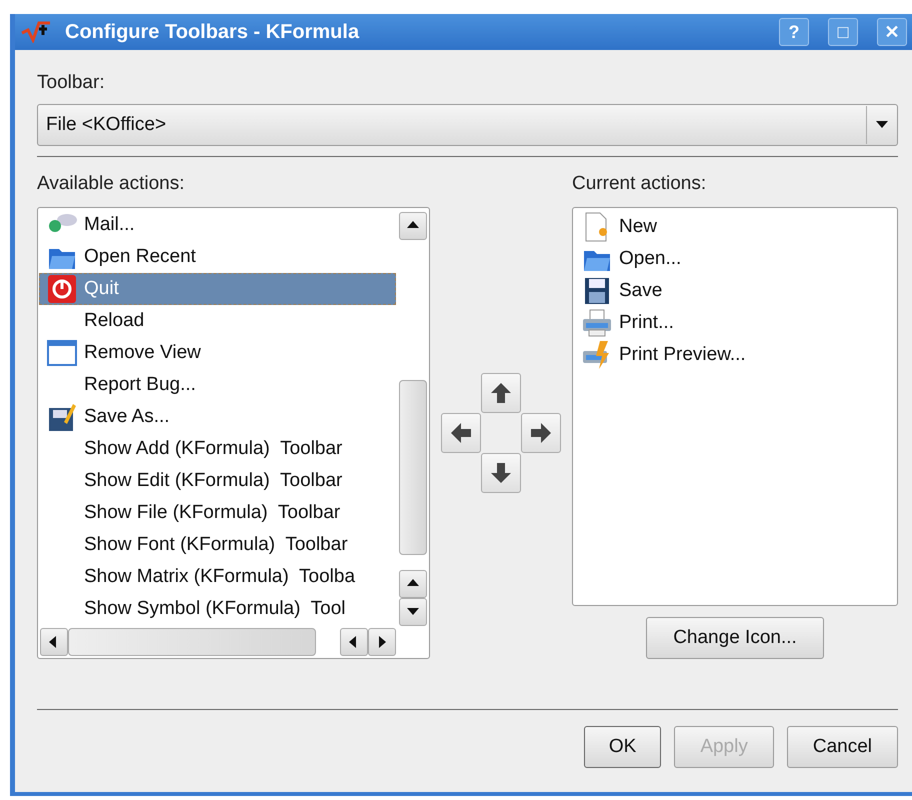  I want to click on add-button, so click(541, 433).